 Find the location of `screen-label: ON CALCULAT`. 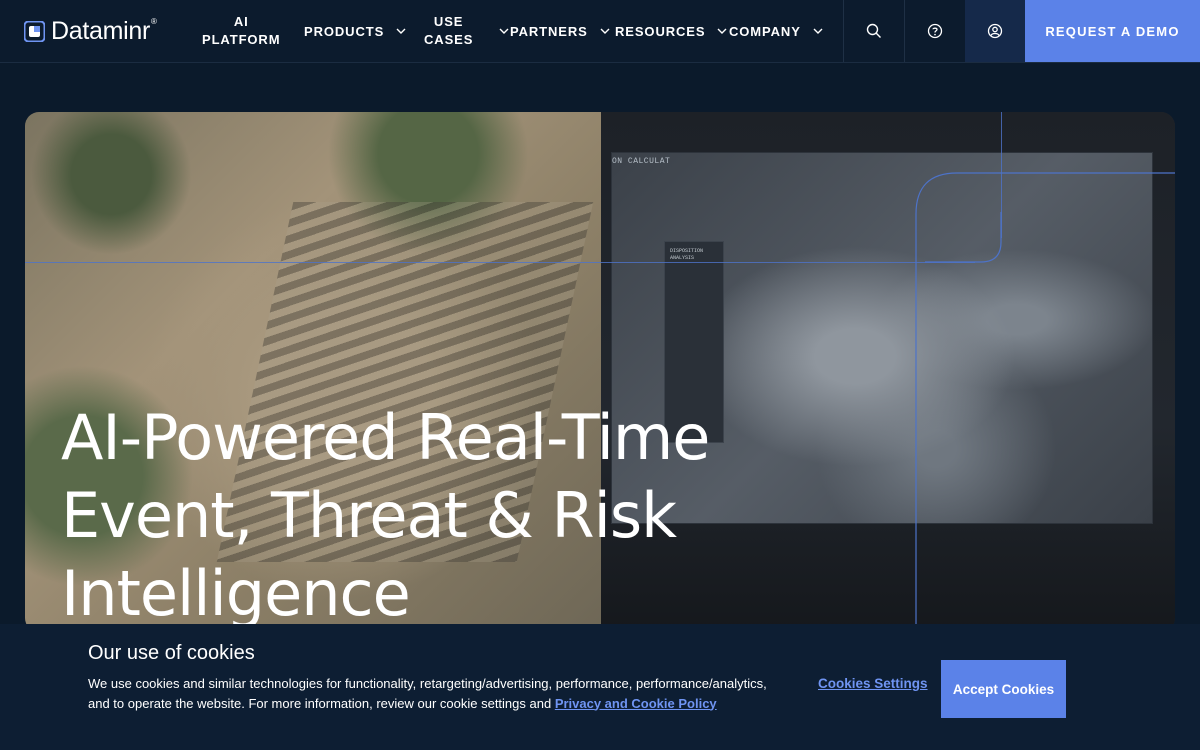

screen-label: ON CALCULAT is located at coordinates (641, 161).